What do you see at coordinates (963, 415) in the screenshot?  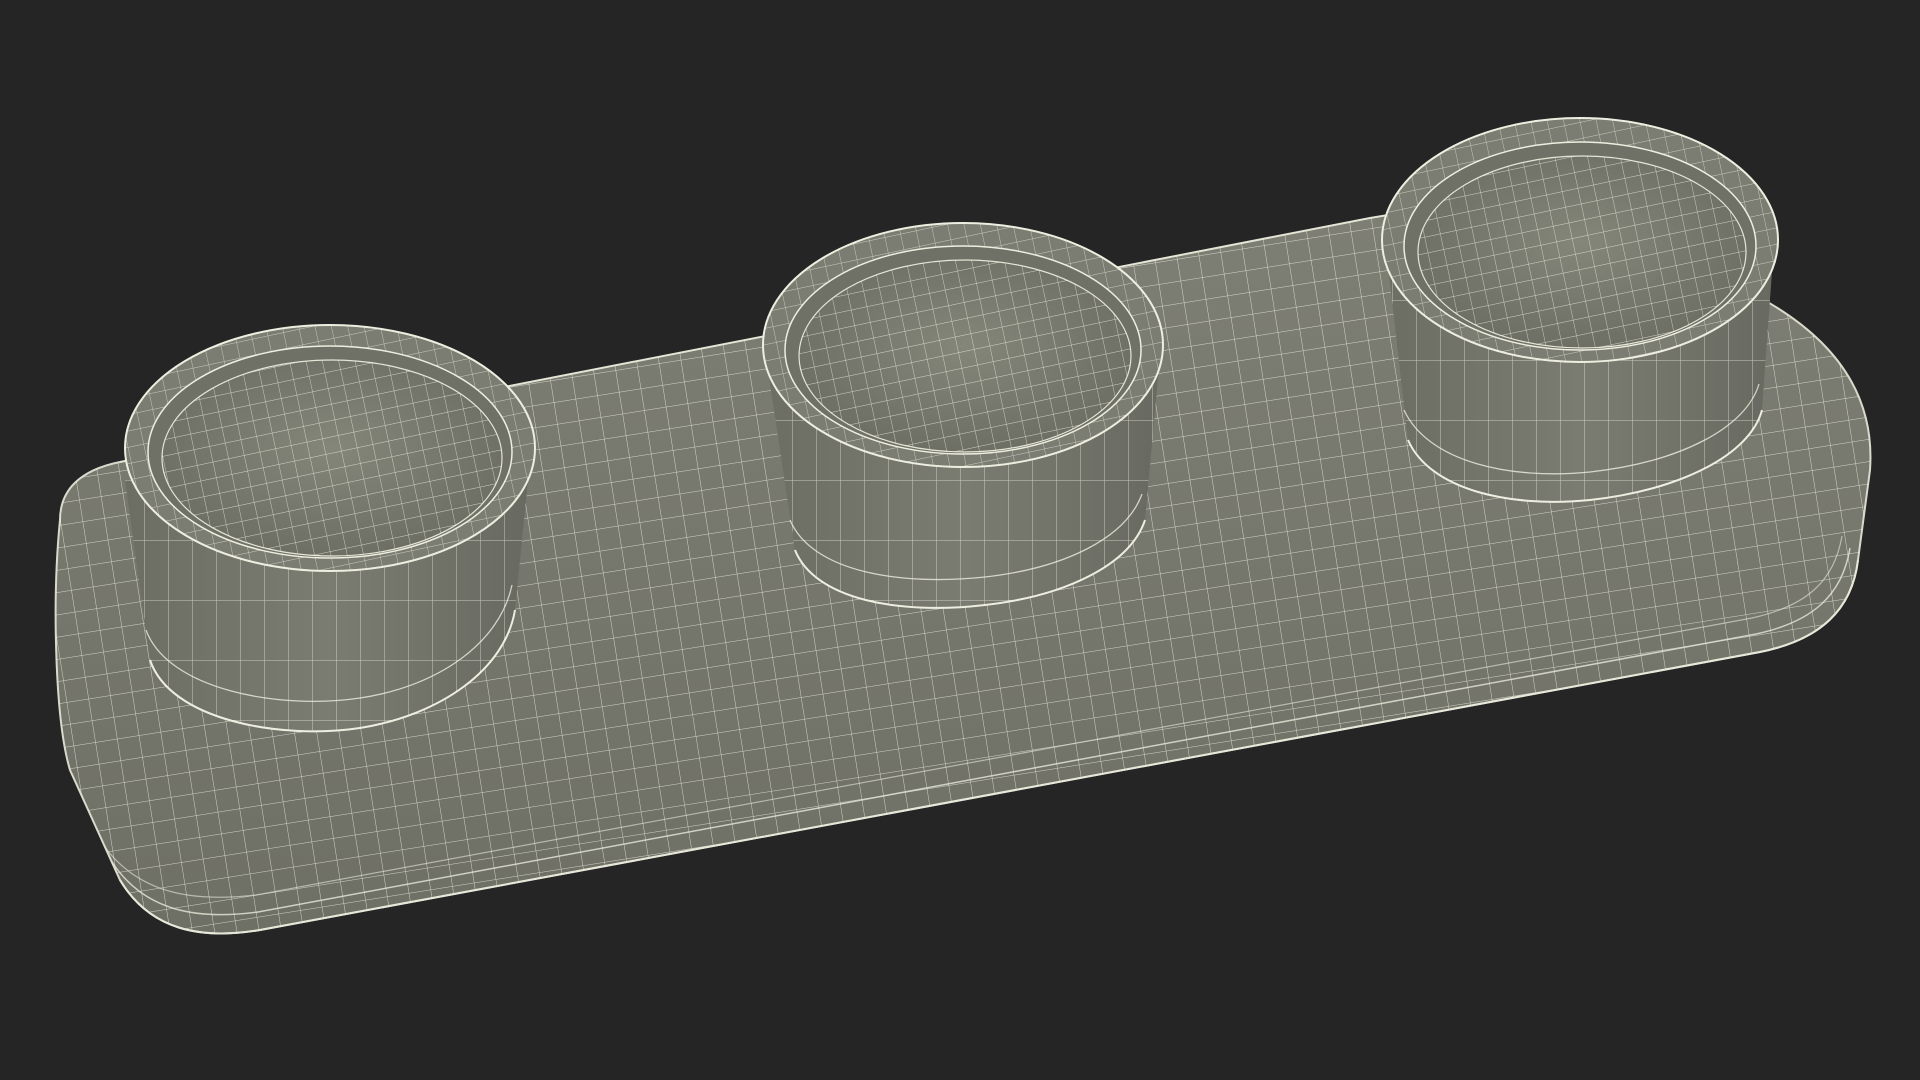 I see `cup-middle` at bounding box center [963, 415].